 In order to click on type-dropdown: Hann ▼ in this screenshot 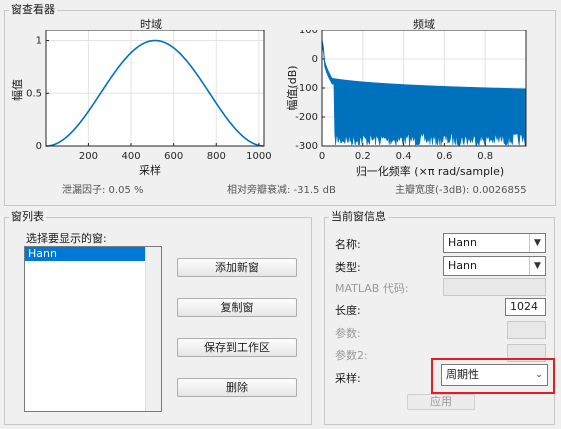, I will do `click(494, 266)`.